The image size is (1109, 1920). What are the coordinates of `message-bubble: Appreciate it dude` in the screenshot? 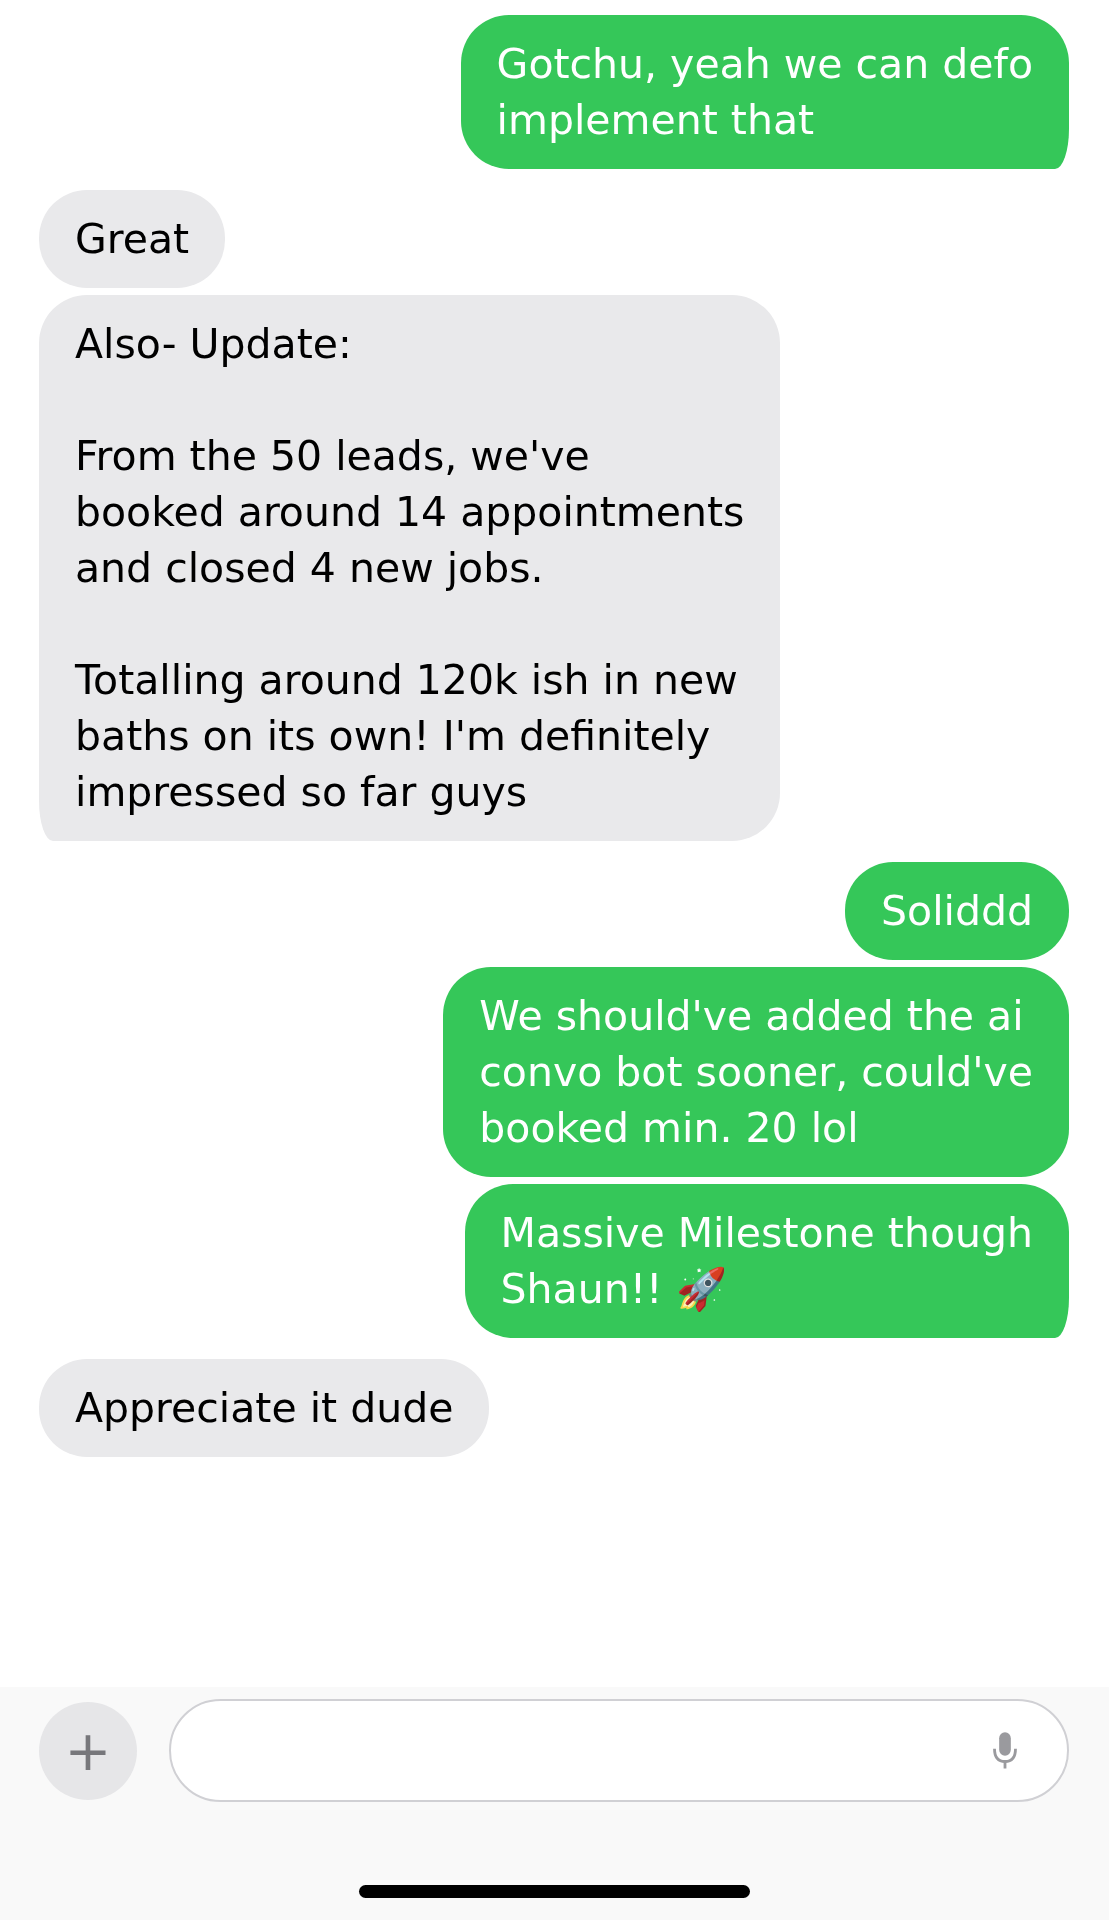 It's located at (264, 1408).